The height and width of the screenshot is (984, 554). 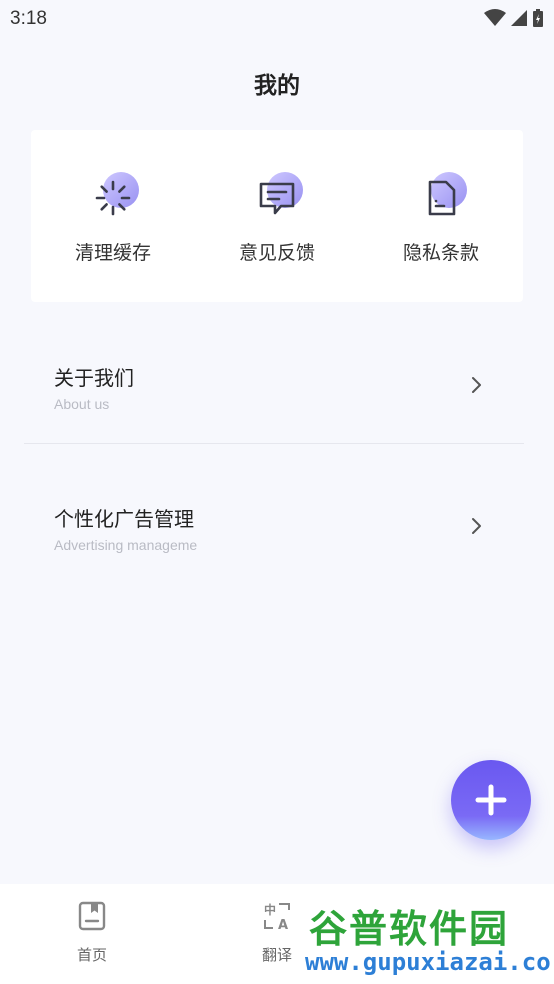 I want to click on add-fab-button, so click(x=491, y=800).